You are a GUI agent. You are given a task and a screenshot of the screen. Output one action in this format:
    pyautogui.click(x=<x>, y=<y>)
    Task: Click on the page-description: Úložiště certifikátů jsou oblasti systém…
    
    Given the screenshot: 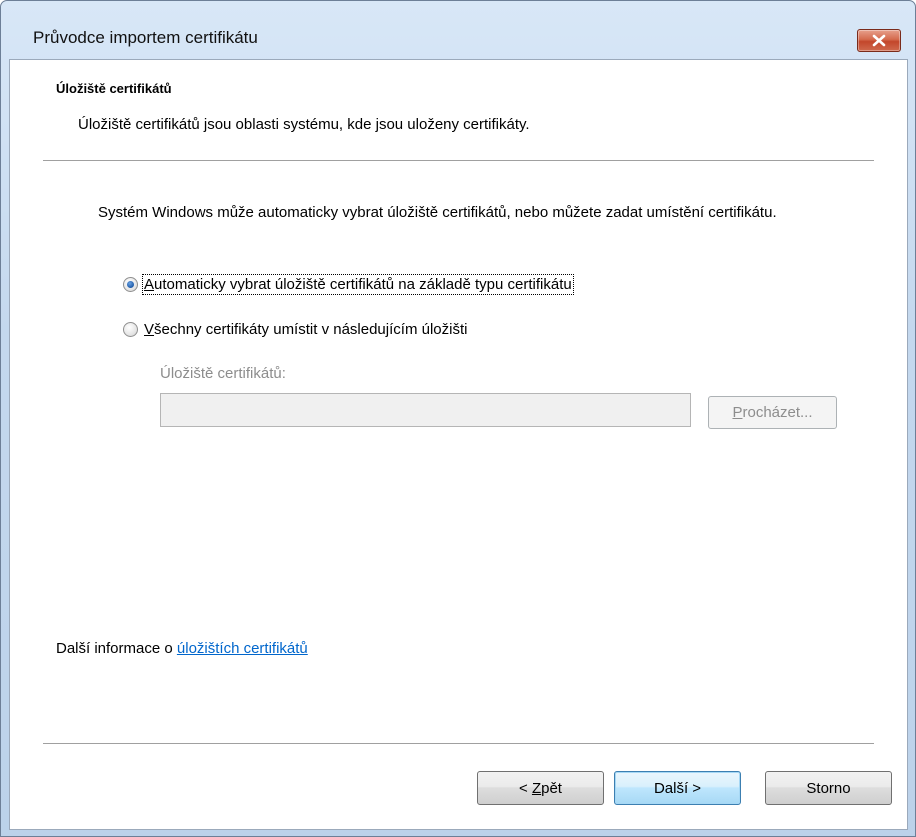 What is the action you would take?
    pyautogui.click(x=304, y=124)
    